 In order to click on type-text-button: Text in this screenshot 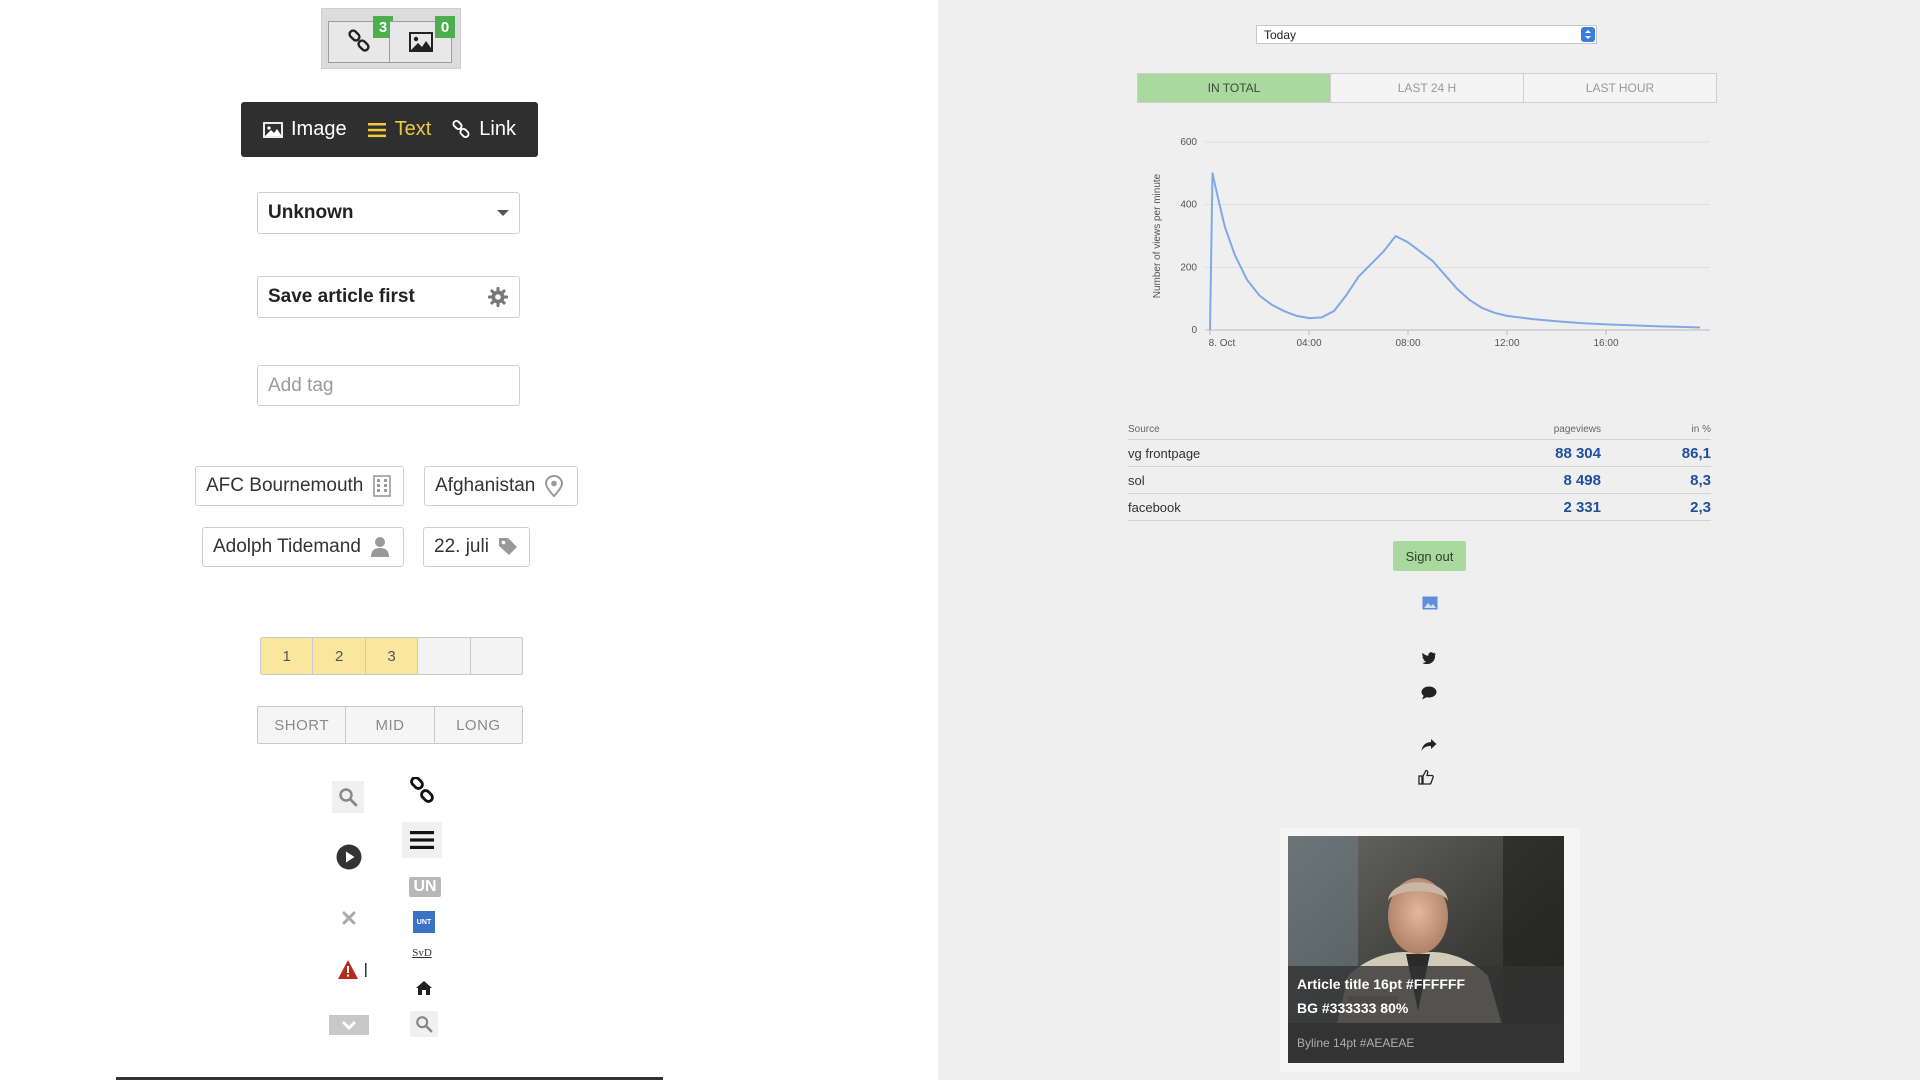, I will do `click(399, 129)`.